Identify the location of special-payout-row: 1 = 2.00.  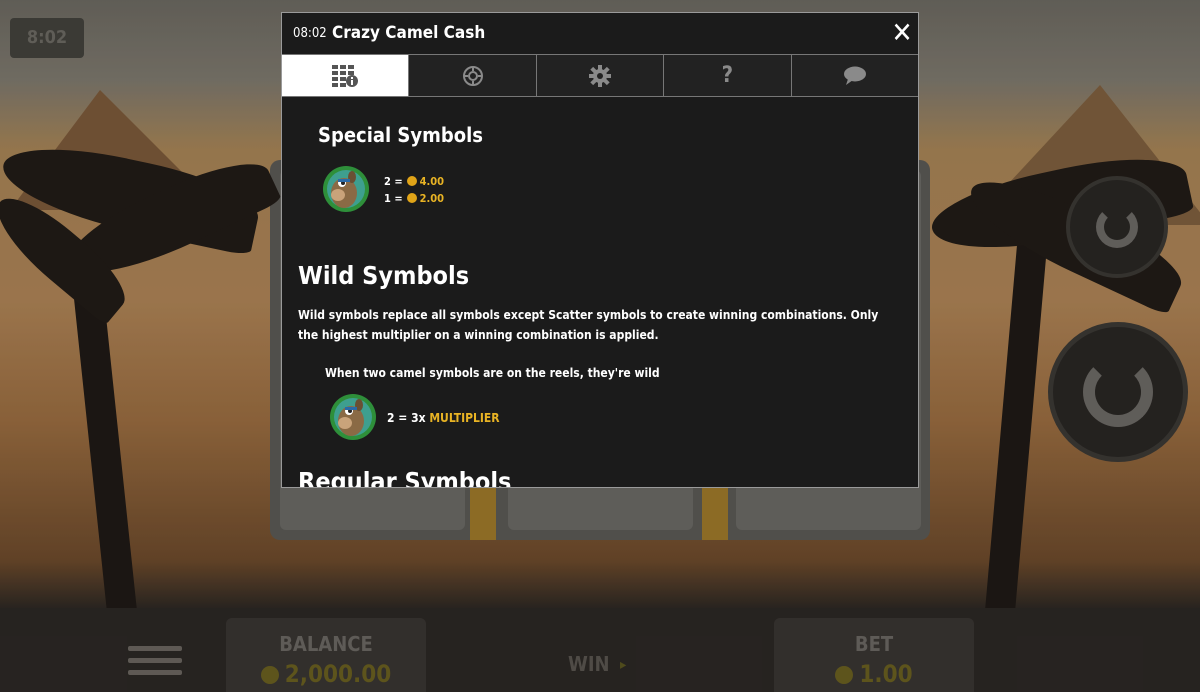
(414, 198).